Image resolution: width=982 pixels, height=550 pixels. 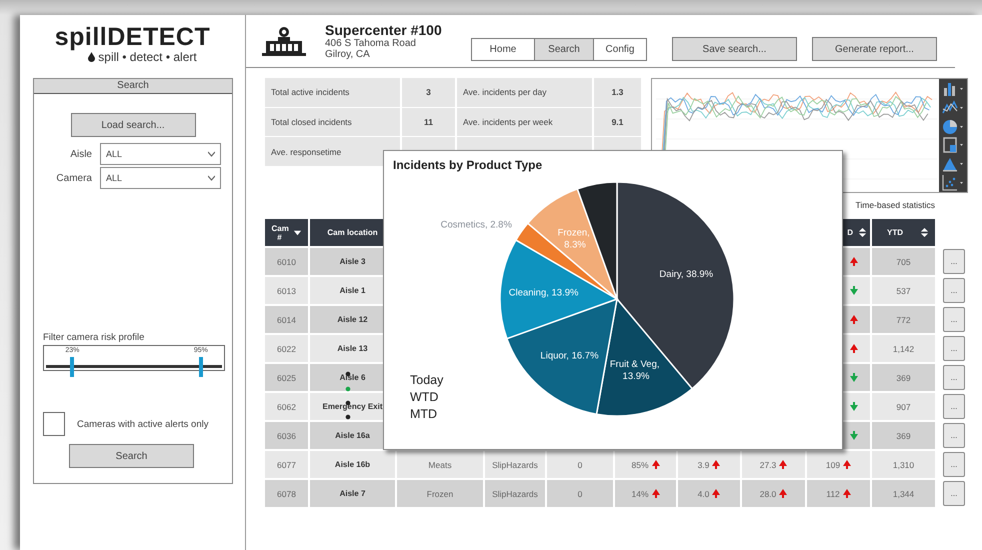 What do you see at coordinates (332, 92) in the screenshot?
I see `stat-label: Total active incidents` at bounding box center [332, 92].